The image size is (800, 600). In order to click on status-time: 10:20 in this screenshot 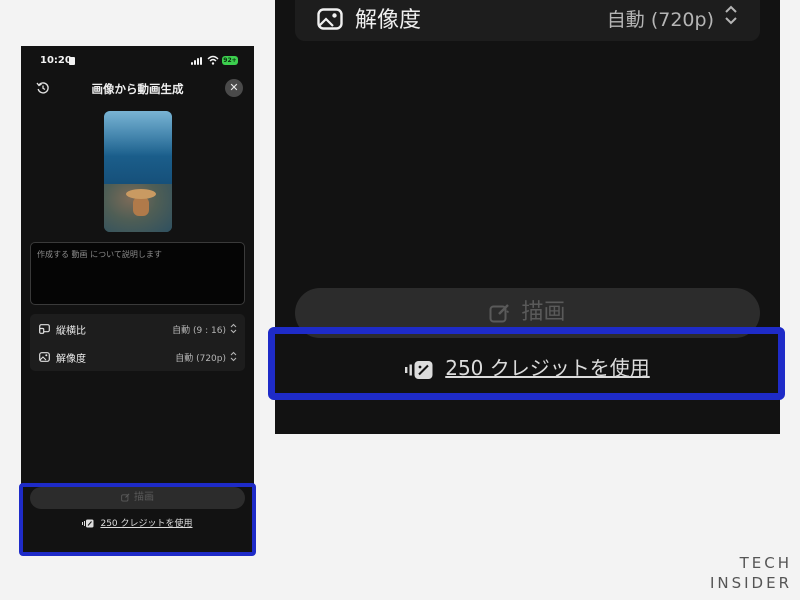, I will do `click(56, 60)`.